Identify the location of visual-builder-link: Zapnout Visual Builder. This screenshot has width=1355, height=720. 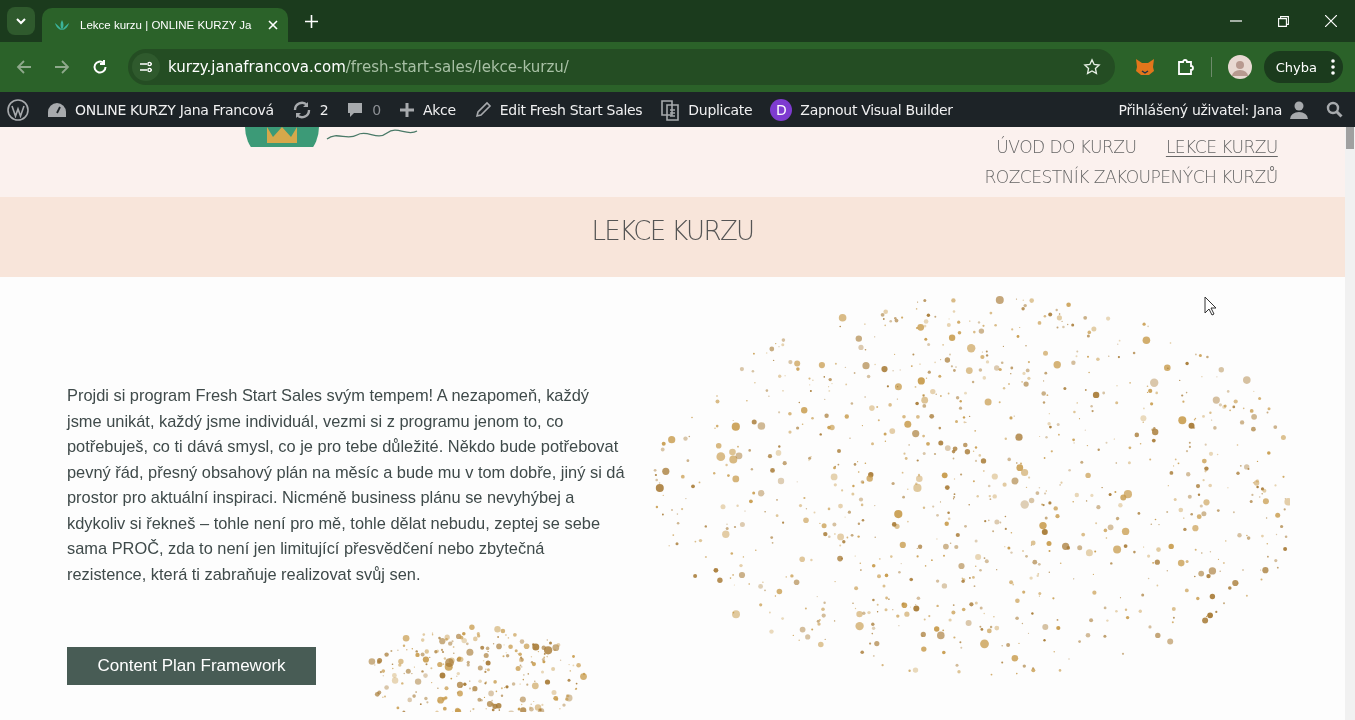
(876, 109).